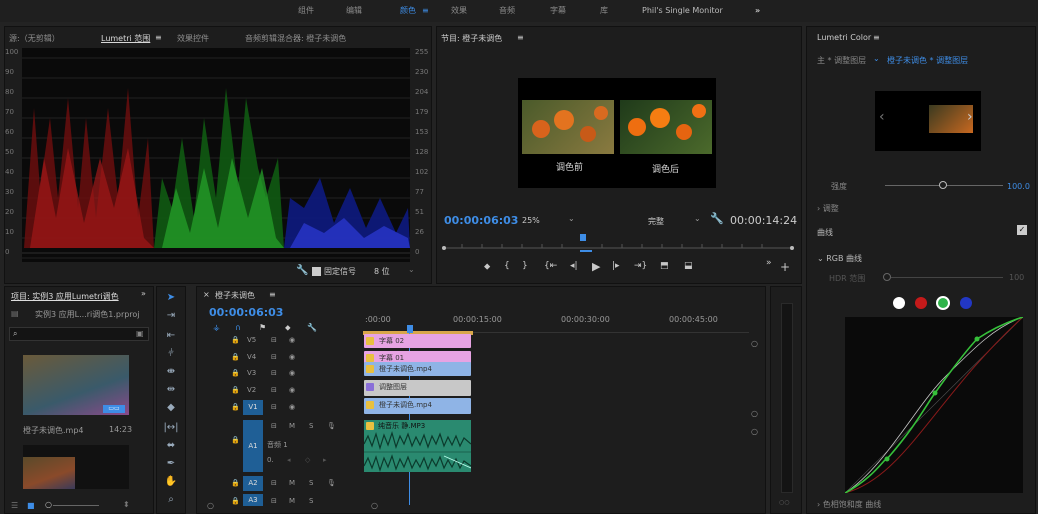  Describe the element at coordinates (143, 293) in the screenshot. I see `project-more-icon: »` at that location.